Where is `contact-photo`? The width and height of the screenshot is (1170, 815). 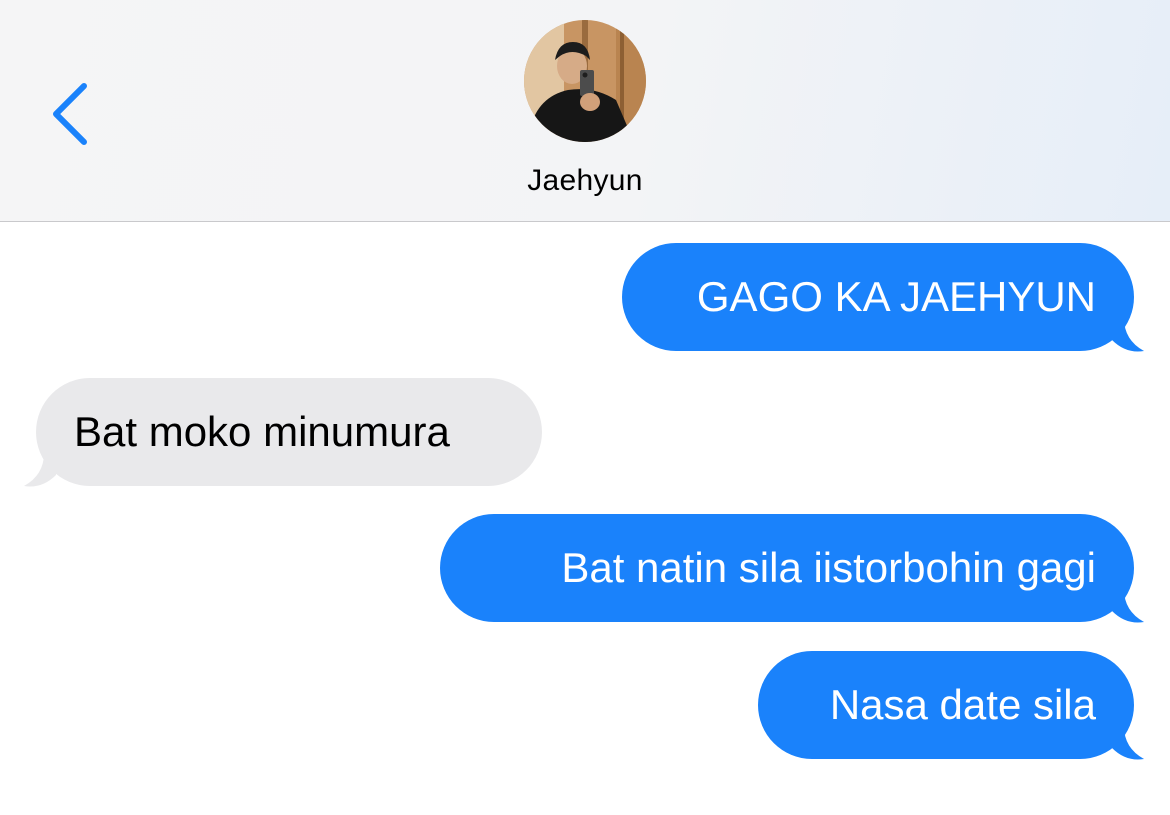 contact-photo is located at coordinates (585, 81).